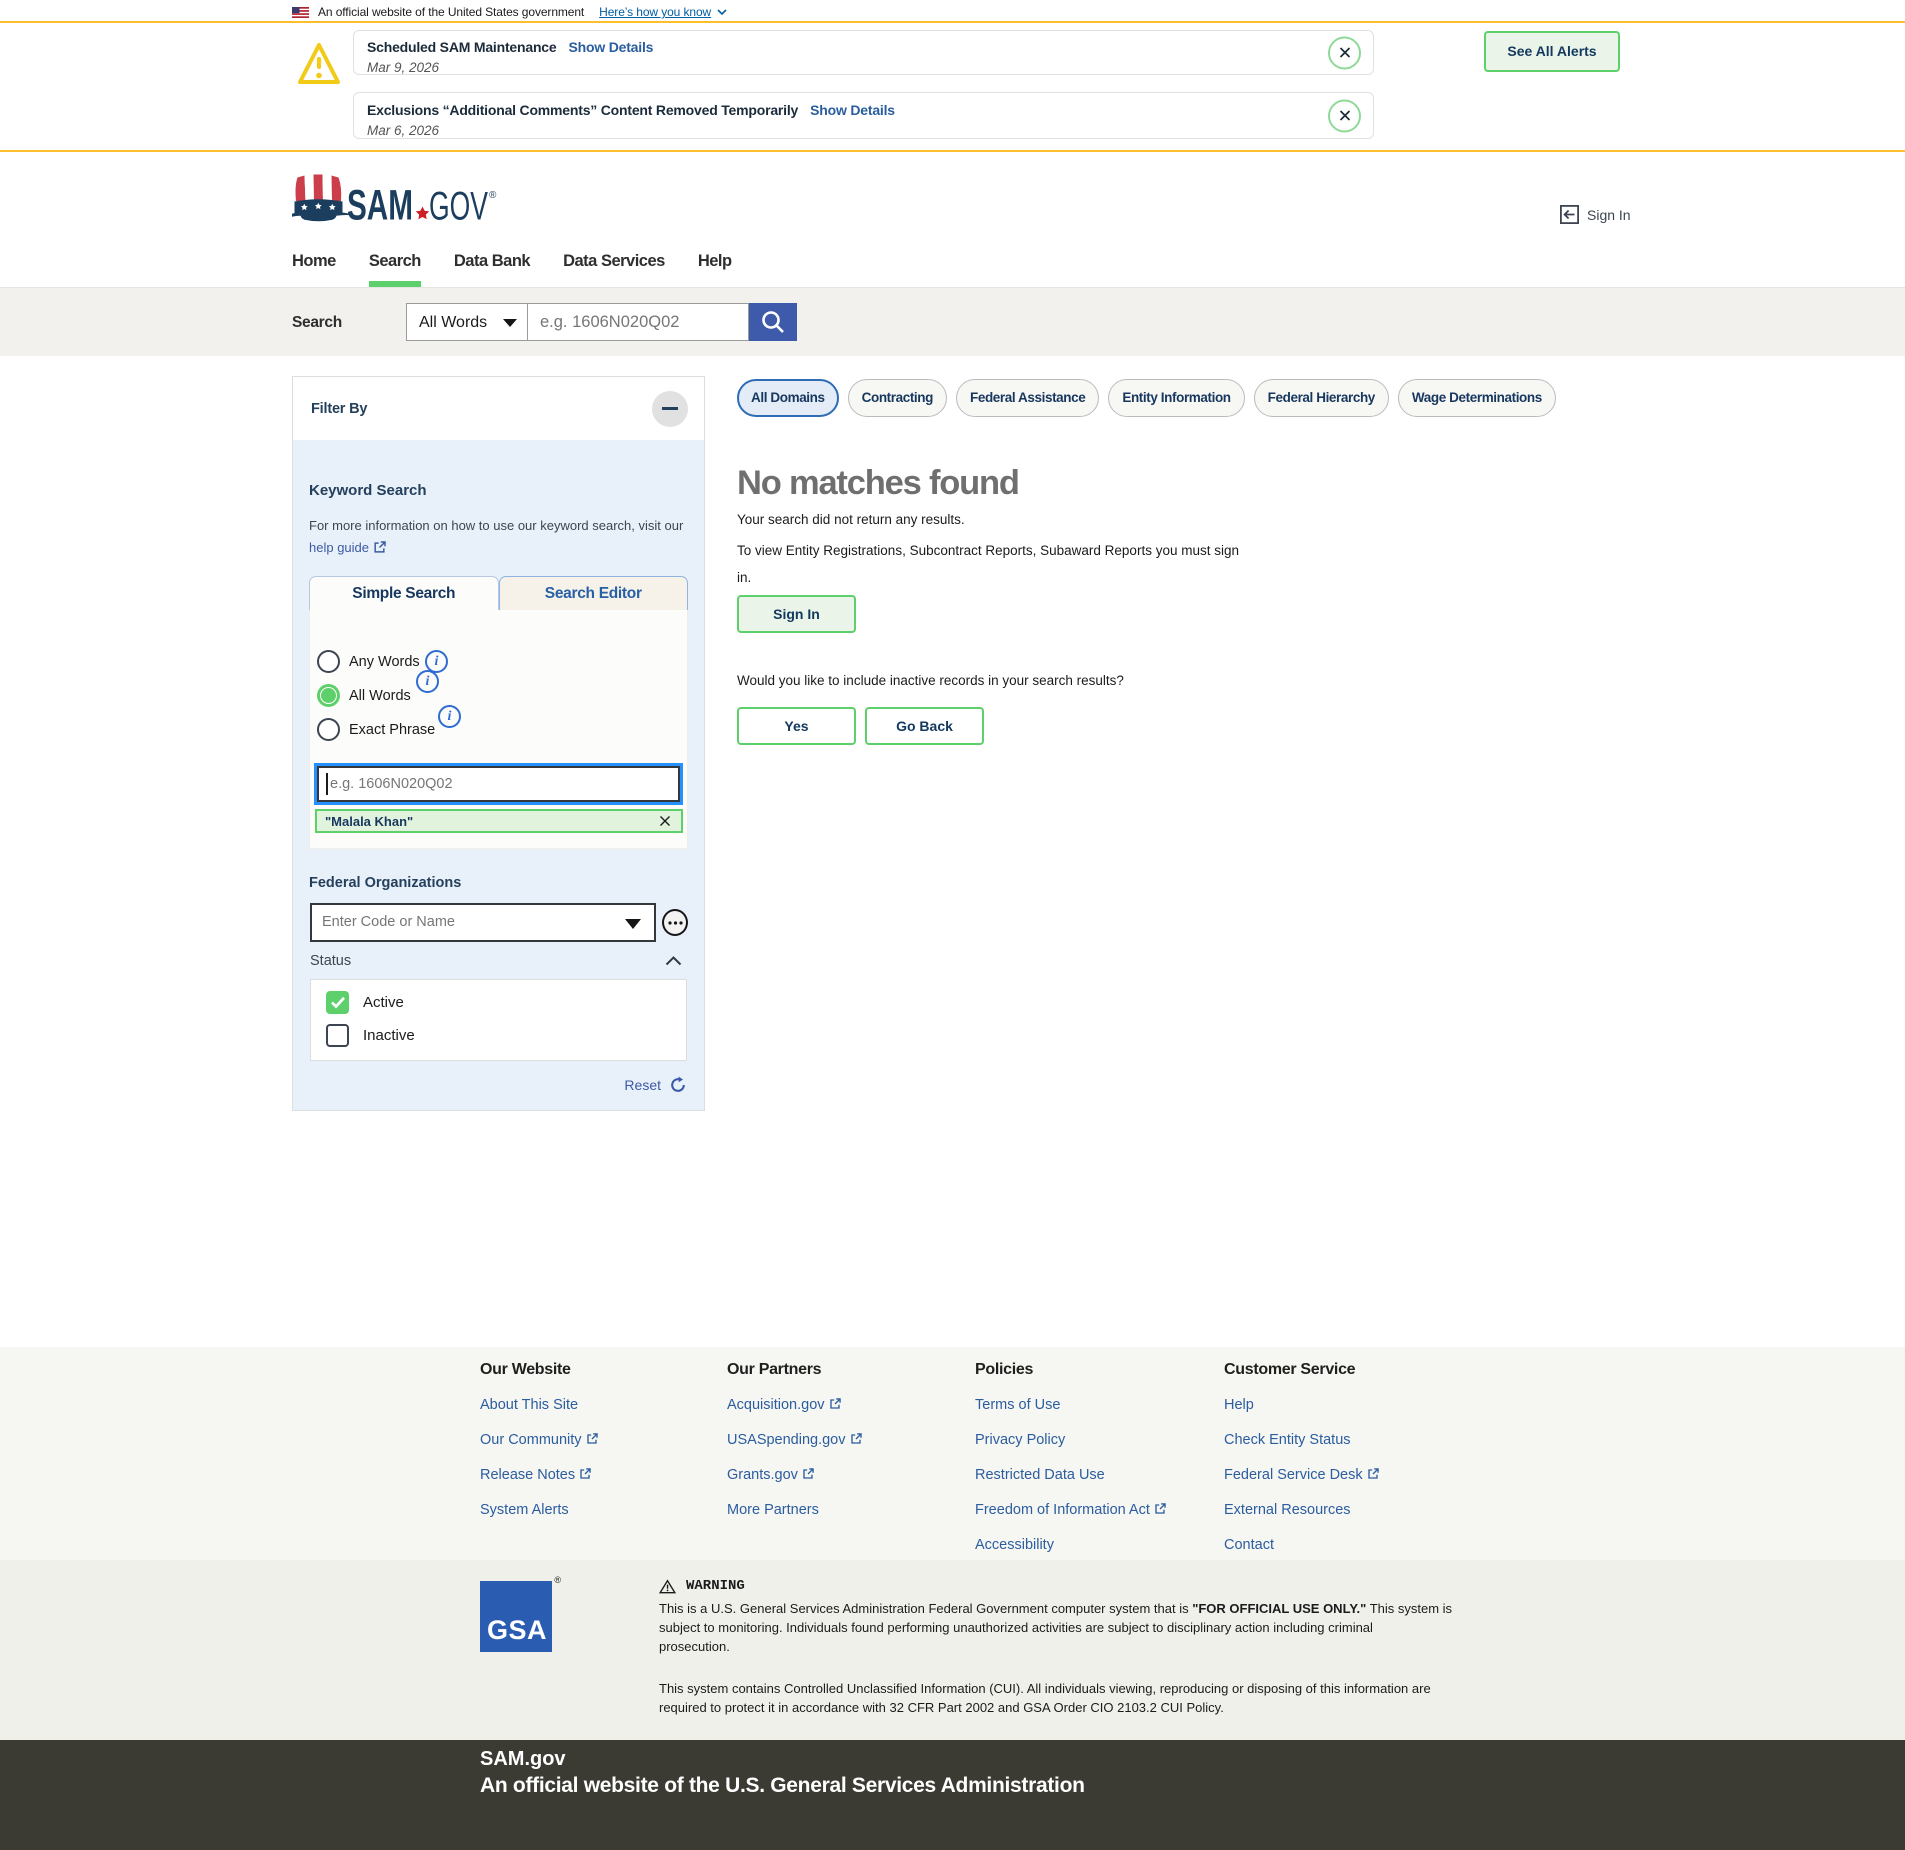 The image size is (1905, 1850). Describe the element at coordinates (458, 205) in the screenshot. I see `svg-text: GOV` at that location.